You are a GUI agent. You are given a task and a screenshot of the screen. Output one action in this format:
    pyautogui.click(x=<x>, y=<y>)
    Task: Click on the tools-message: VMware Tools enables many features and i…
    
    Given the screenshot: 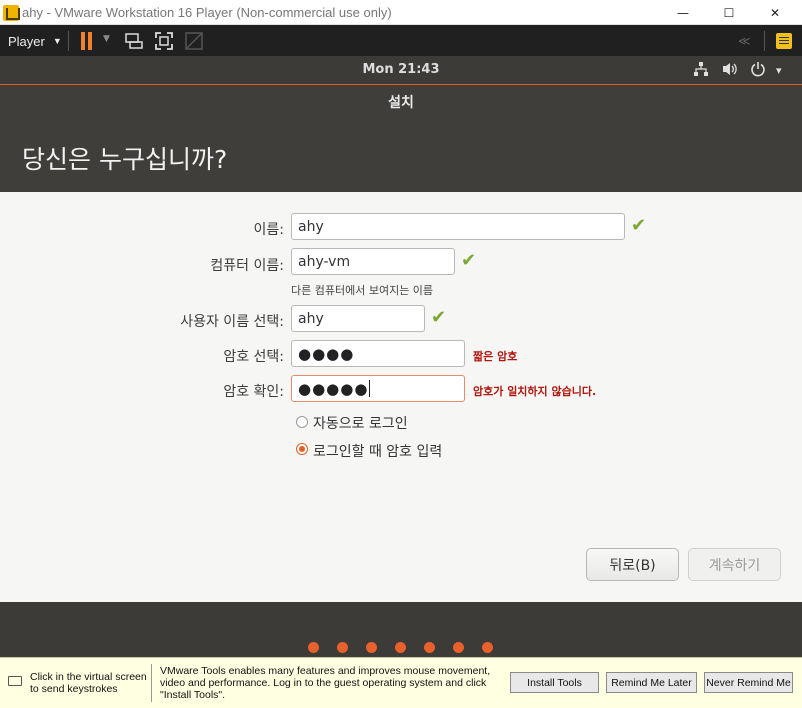 What is the action you would take?
    pyautogui.click(x=325, y=683)
    